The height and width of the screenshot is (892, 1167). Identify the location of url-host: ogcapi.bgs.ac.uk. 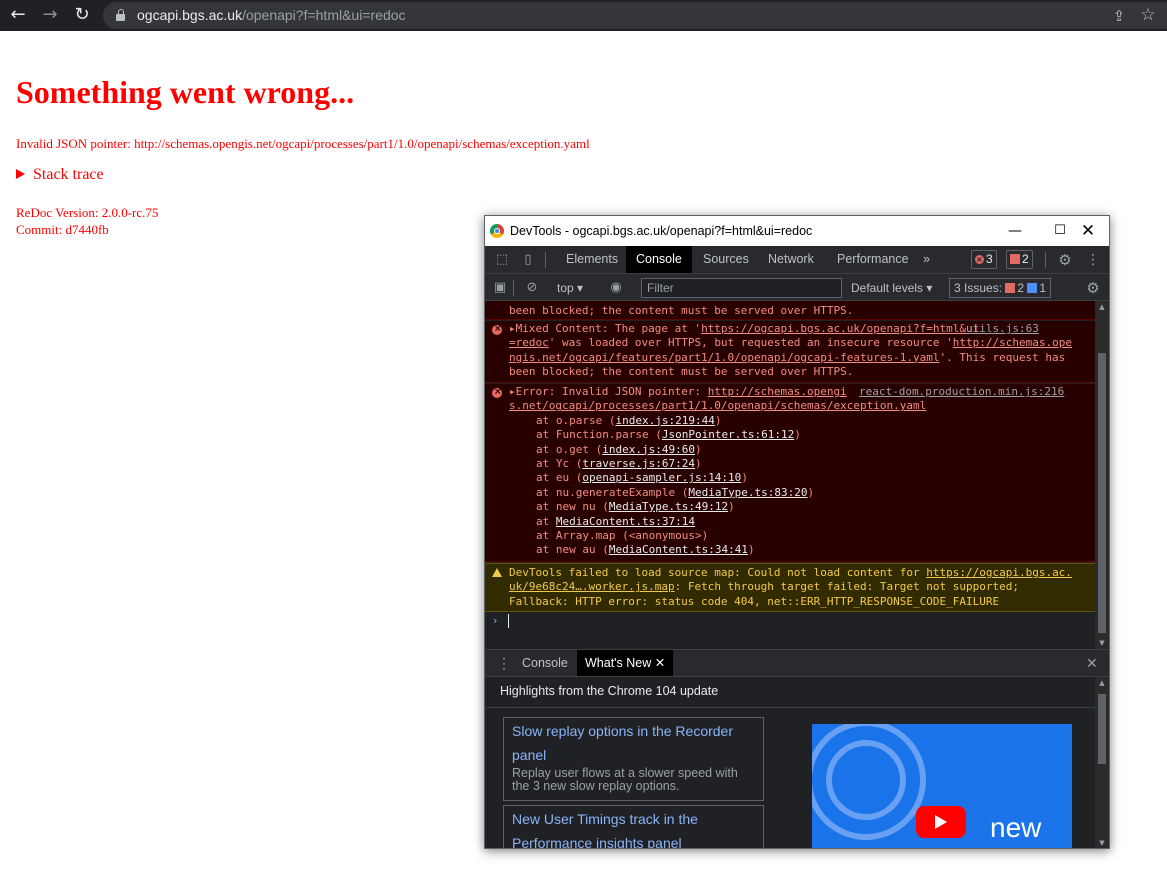
(190, 15).